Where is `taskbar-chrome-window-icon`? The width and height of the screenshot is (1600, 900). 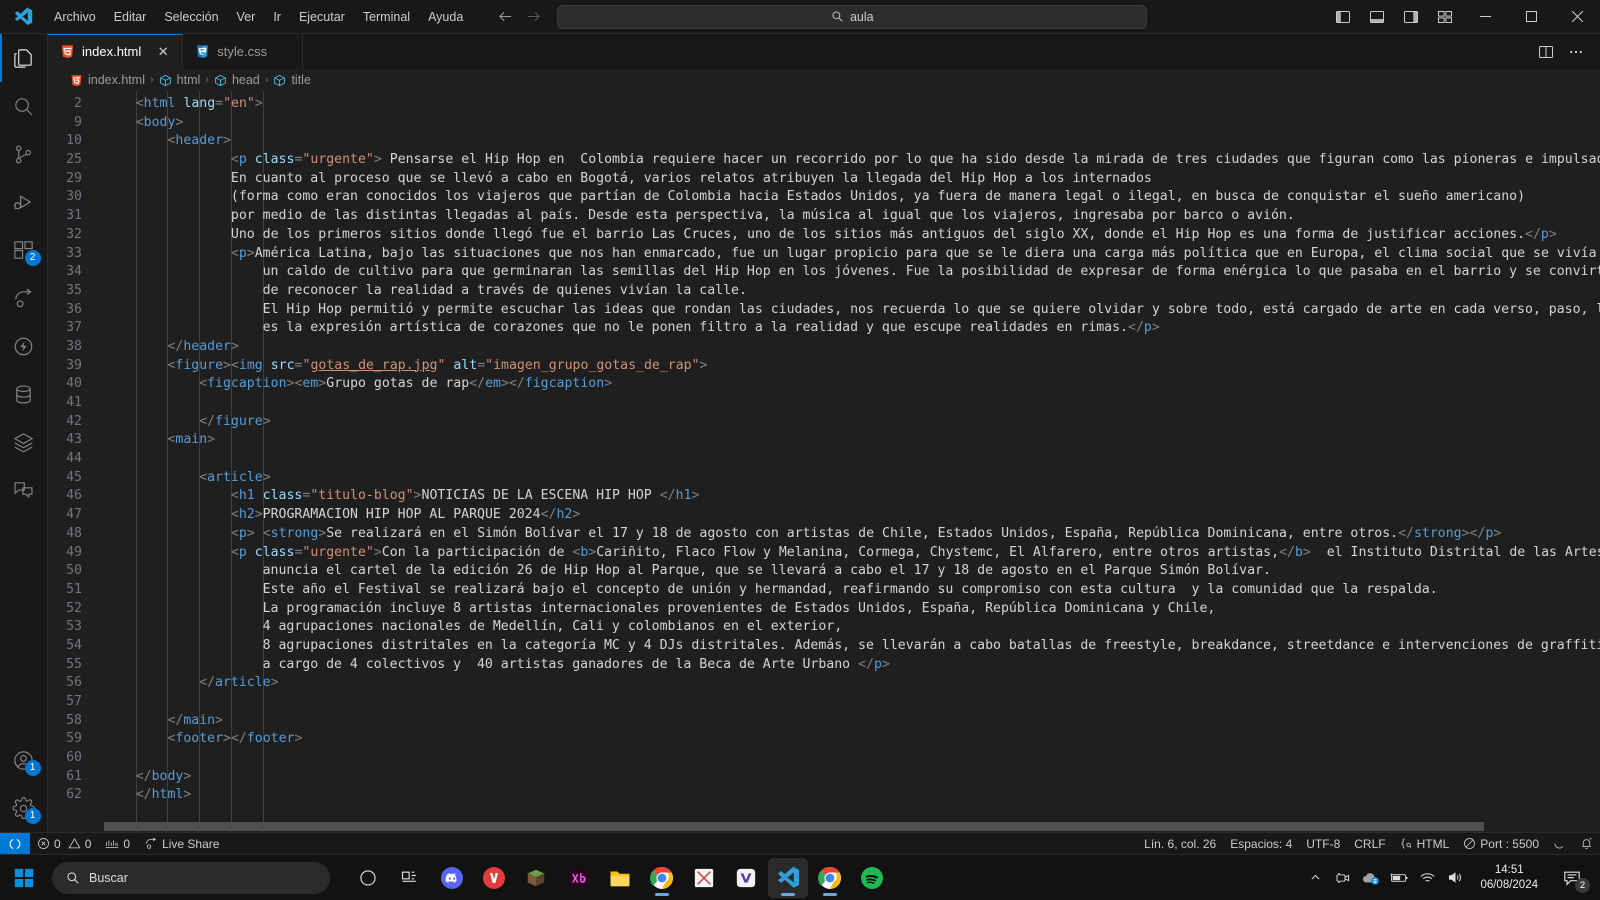
taskbar-chrome-window-icon is located at coordinates (830, 878).